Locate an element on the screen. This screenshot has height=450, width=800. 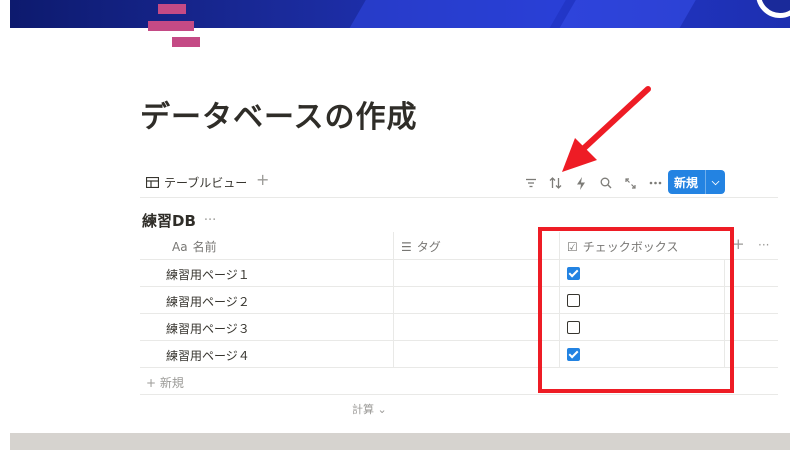
column-more-button: ··· is located at coordinates (763, 245).